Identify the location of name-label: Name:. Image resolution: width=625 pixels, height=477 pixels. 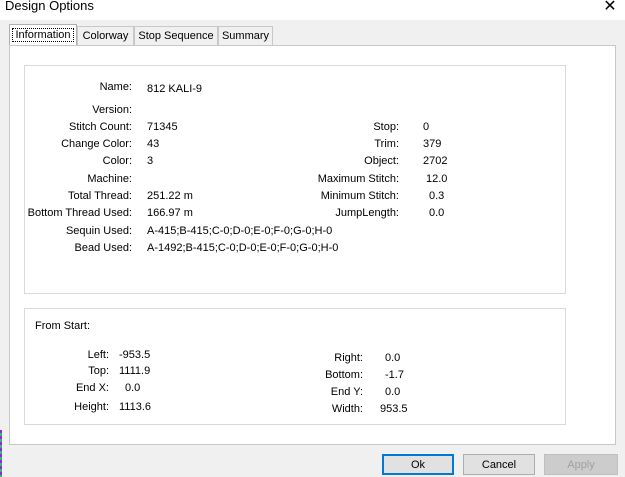
(115, 87).